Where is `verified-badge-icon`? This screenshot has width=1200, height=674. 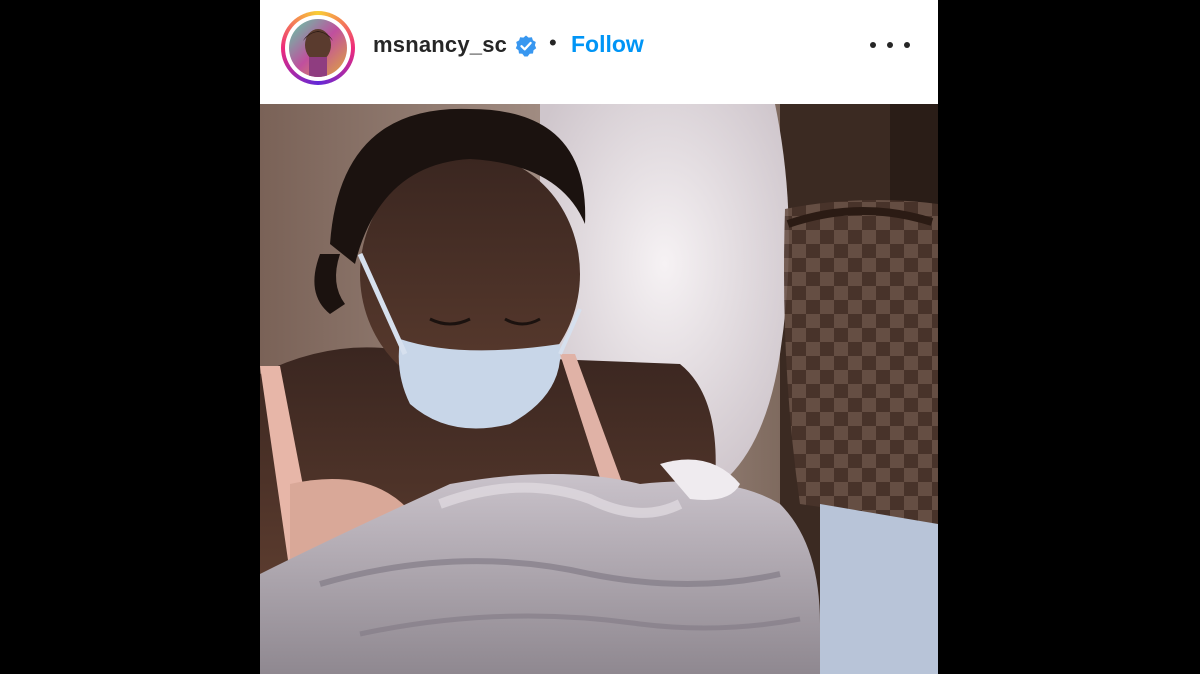 verified-badge-icon is located at coordinates (526, 46).